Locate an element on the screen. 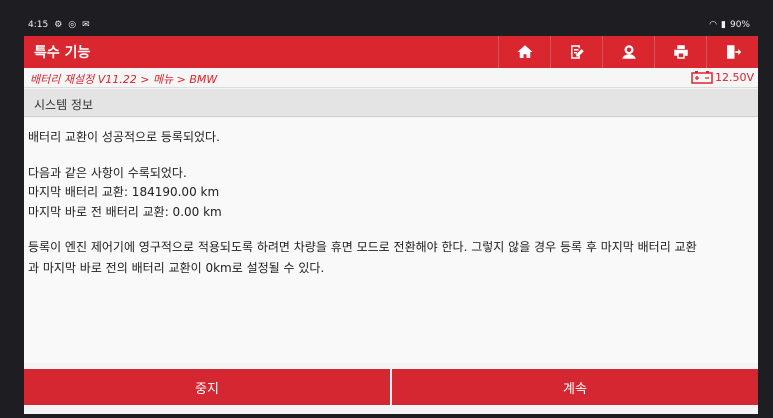 This screenshot has height=418, width=773. edit-report-button is located at coordinates (576, 52).